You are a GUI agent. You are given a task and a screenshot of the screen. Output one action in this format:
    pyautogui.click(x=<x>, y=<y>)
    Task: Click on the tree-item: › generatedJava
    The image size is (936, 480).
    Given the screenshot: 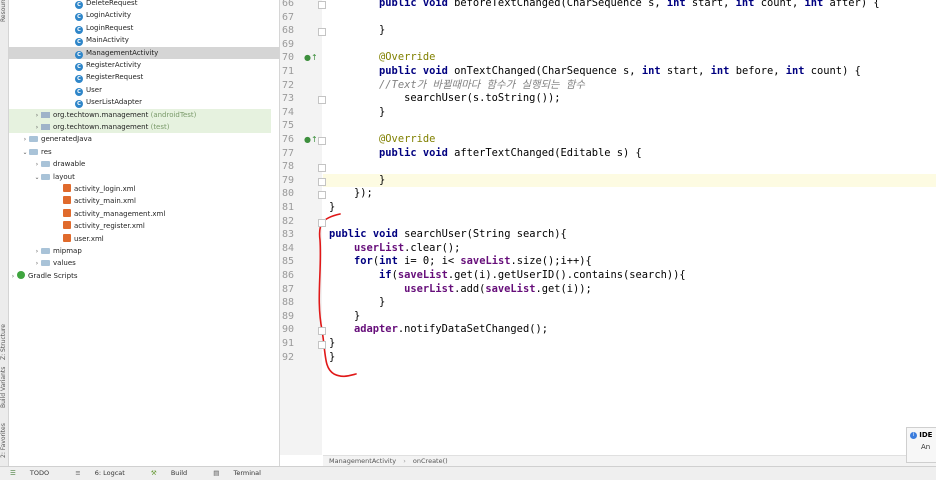 What is the action you would take?
    pyautogui.click(x=140, y=139)
    